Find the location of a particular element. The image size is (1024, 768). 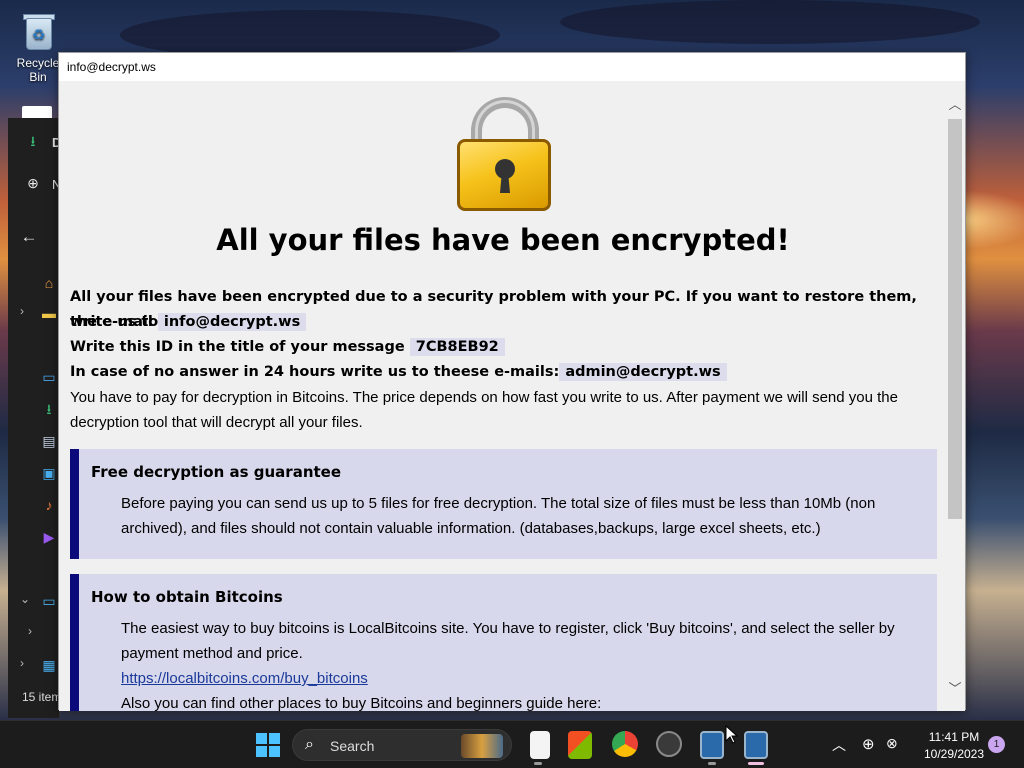

nav-network: › ▦ is located at coordinates (34, 668).